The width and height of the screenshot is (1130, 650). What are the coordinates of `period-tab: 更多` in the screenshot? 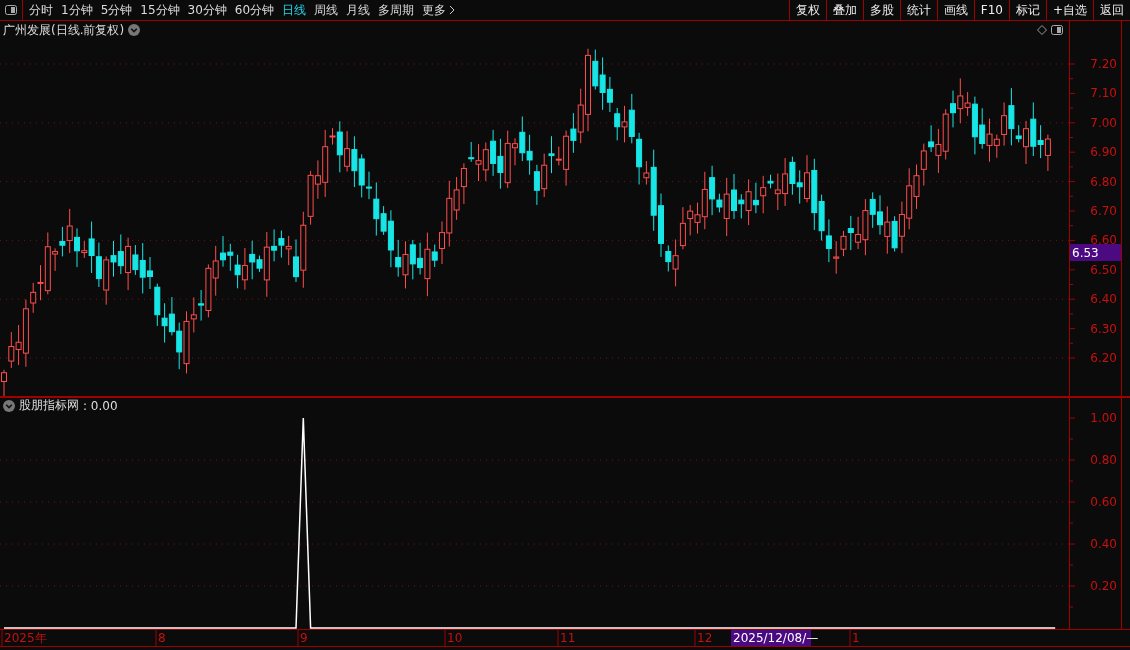 It's located at (439, 10).